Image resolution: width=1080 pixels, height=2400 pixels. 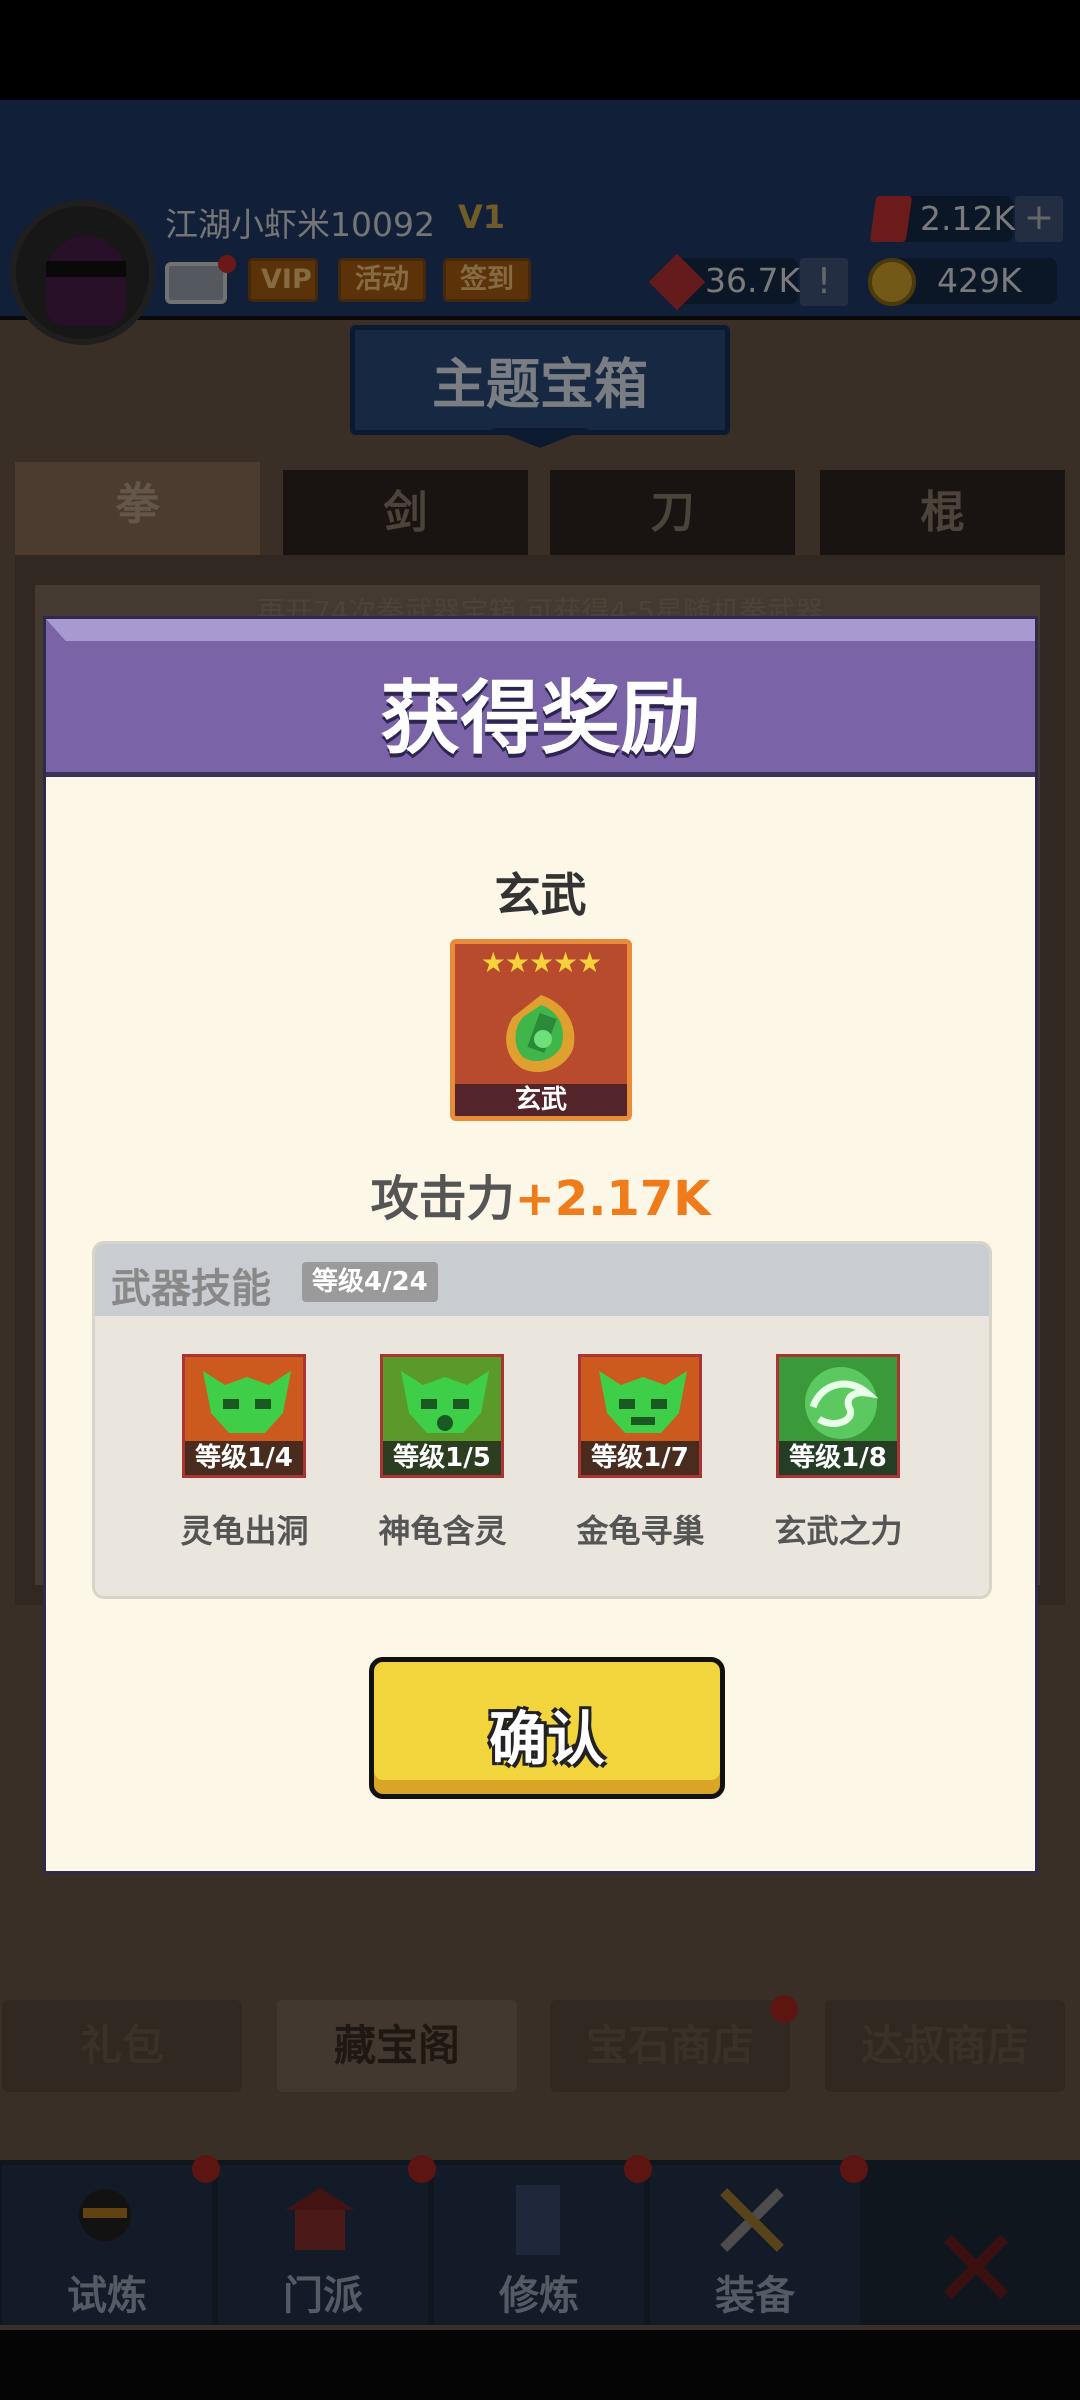 I want to click on attack-label: 攻击力, so click(x=442, y=1199).